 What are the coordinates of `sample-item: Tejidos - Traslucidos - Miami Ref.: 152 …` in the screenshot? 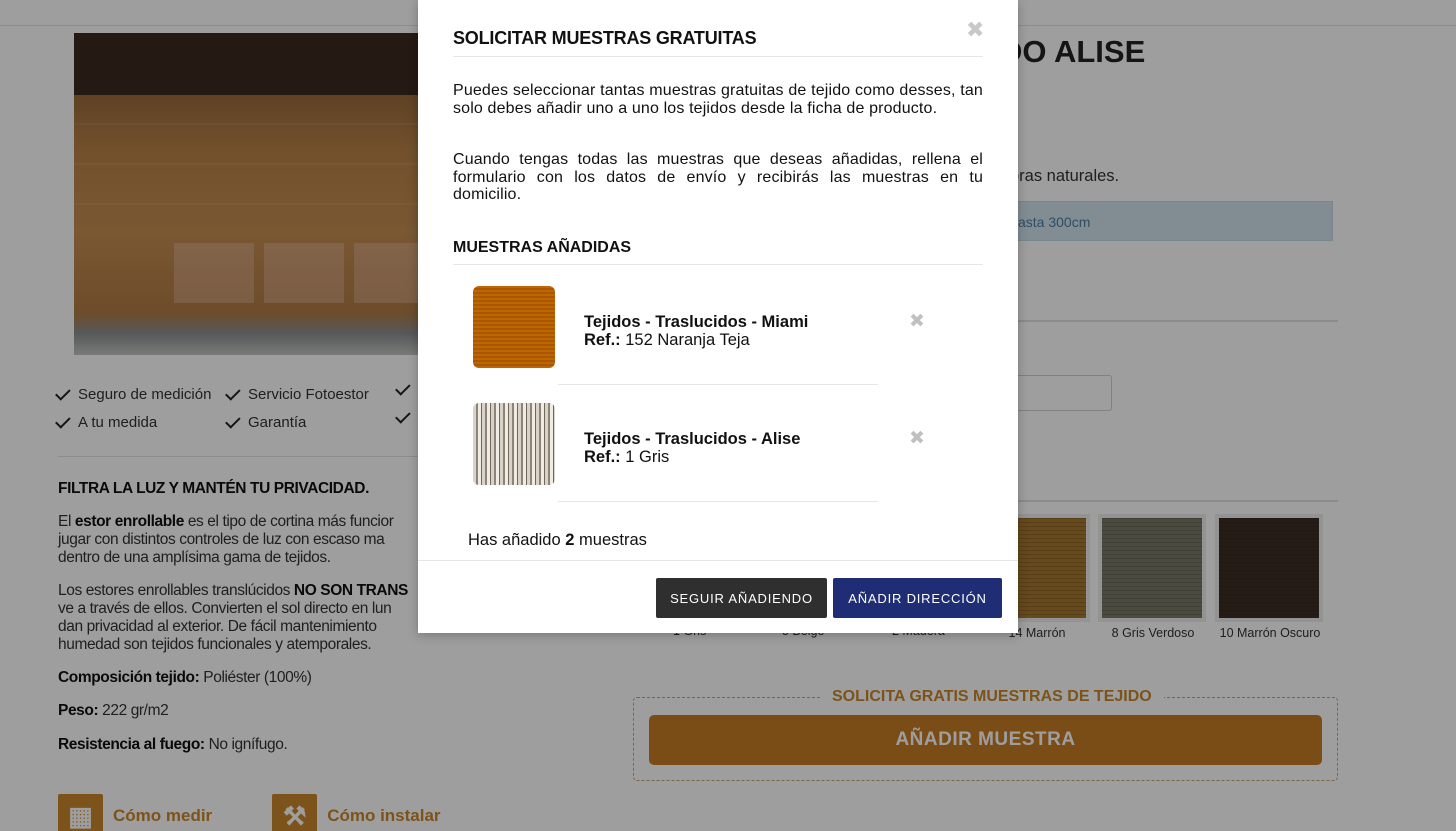 It's located at (699, 324).